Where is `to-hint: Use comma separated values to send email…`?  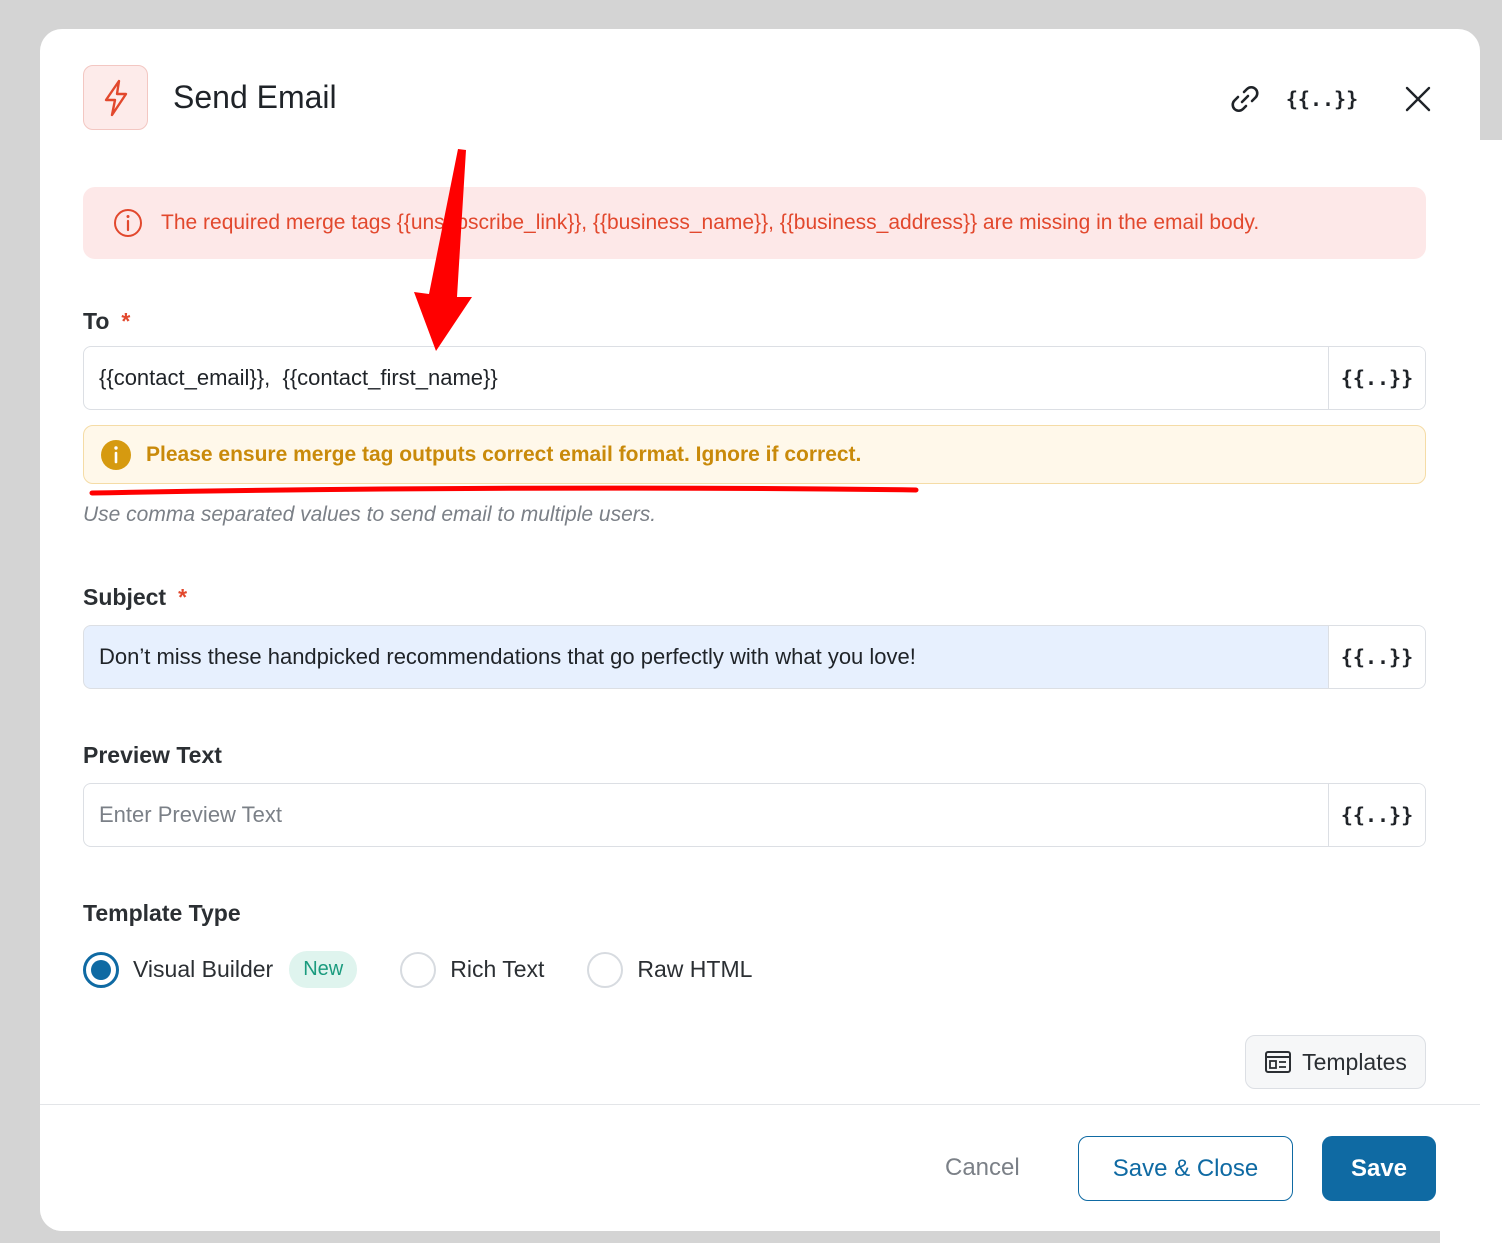 to-hint: Use comma separated values to send email… is located at coordinates (370, 514).